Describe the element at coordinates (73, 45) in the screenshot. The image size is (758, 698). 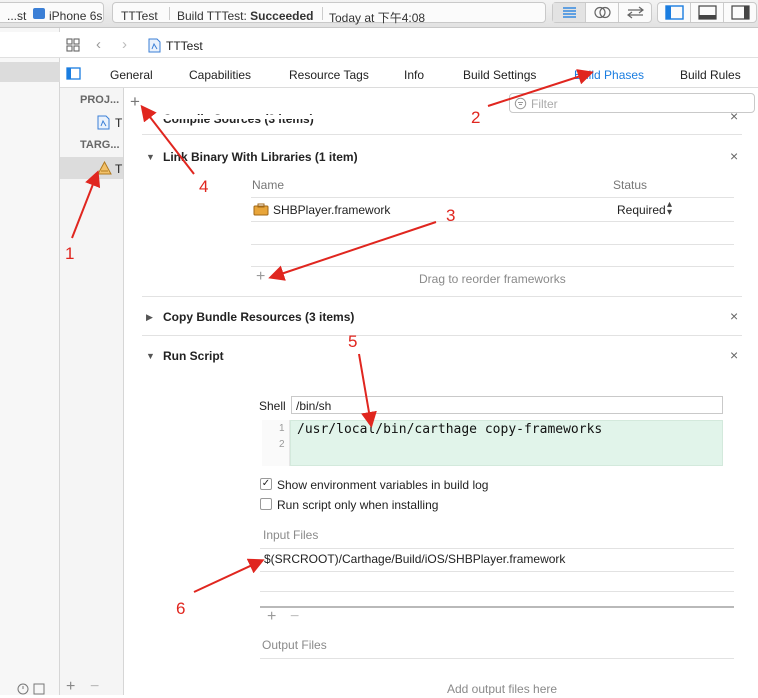
I see `related-items-icon` at that location.